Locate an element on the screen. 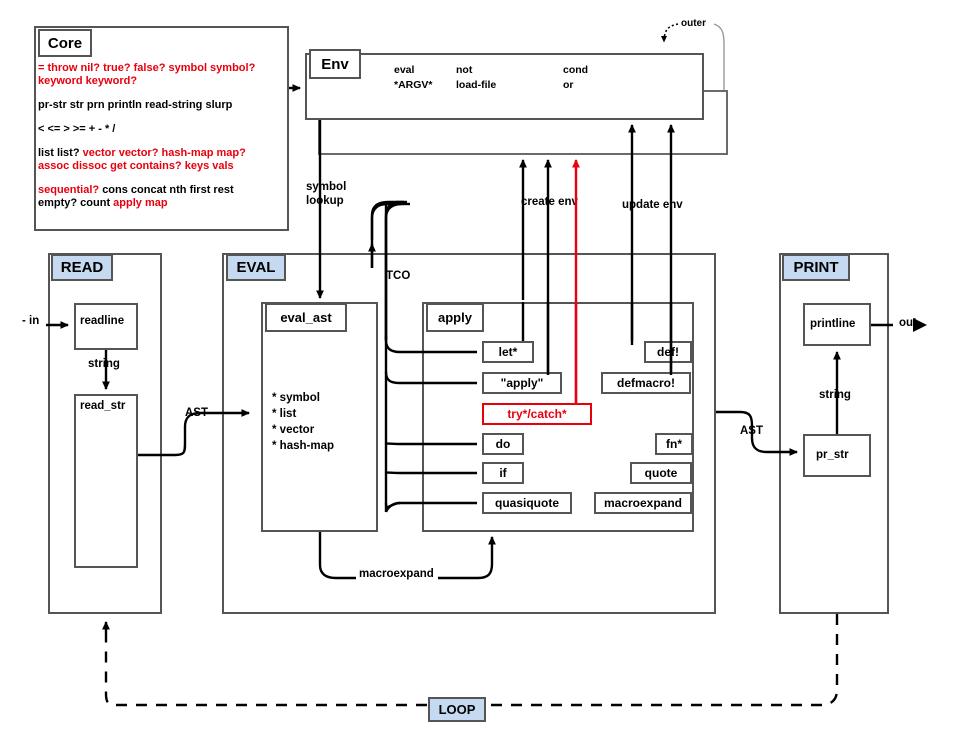  read-str-box is located at coordinates (106, 481).